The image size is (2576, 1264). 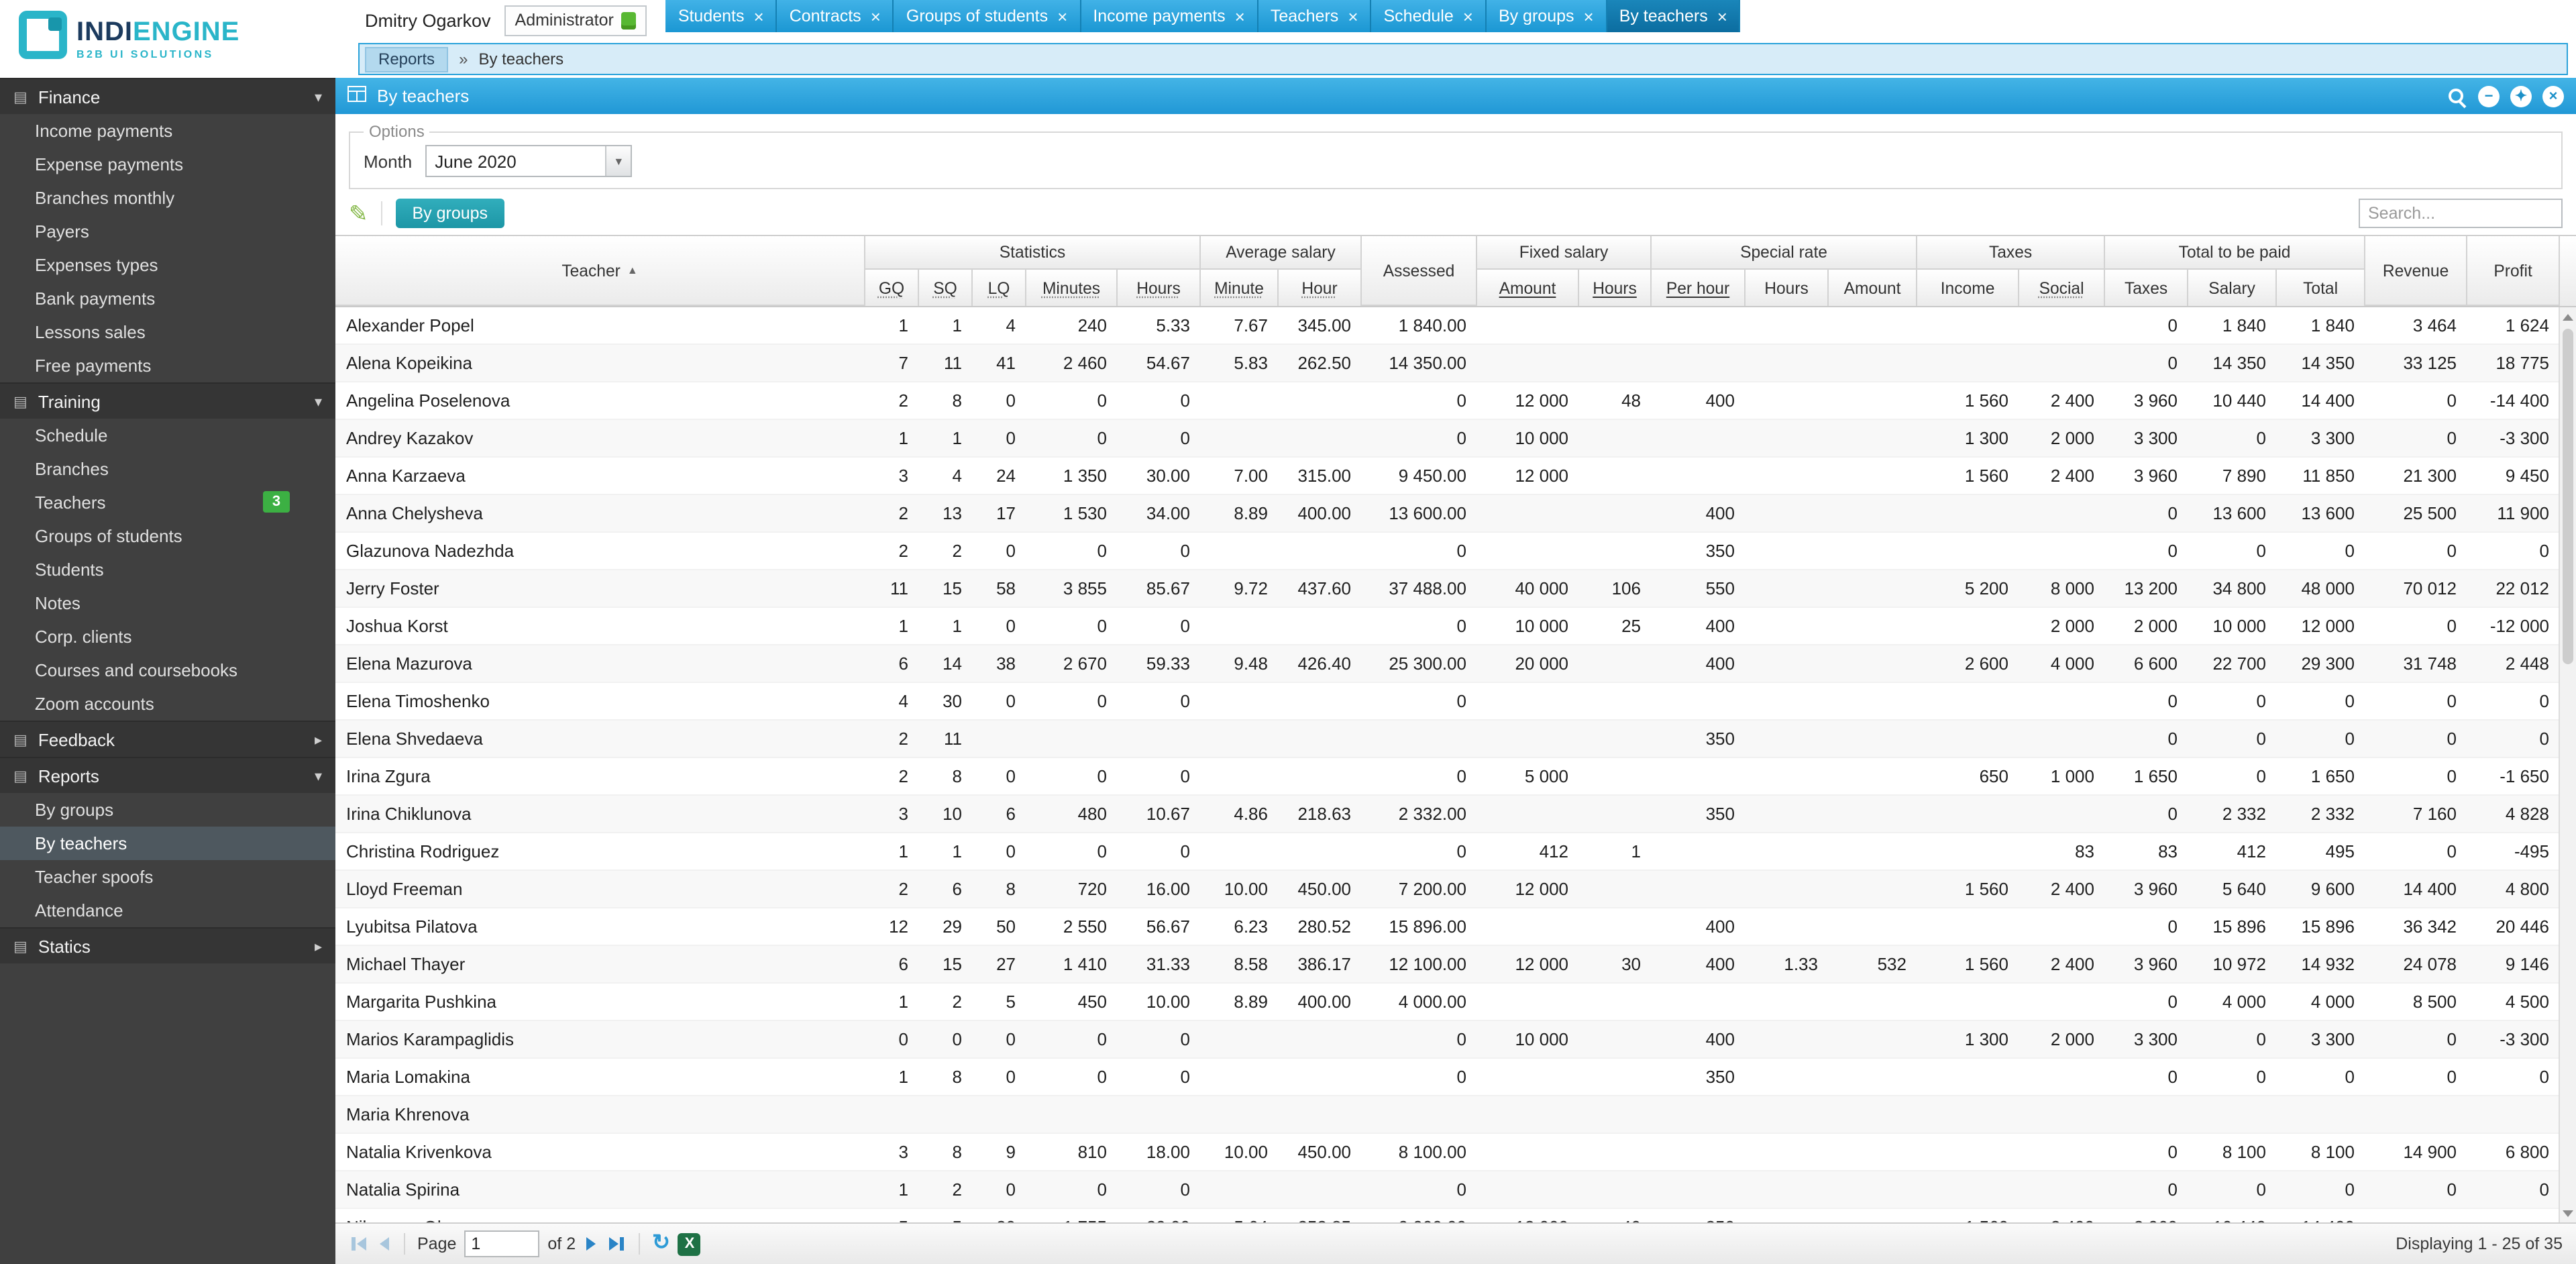 What do you see at coordinates (167, 198) in the screenshot?
I see `sidebar-item-branches-monthly: Branches monthly` at bounding box center [167, 198].